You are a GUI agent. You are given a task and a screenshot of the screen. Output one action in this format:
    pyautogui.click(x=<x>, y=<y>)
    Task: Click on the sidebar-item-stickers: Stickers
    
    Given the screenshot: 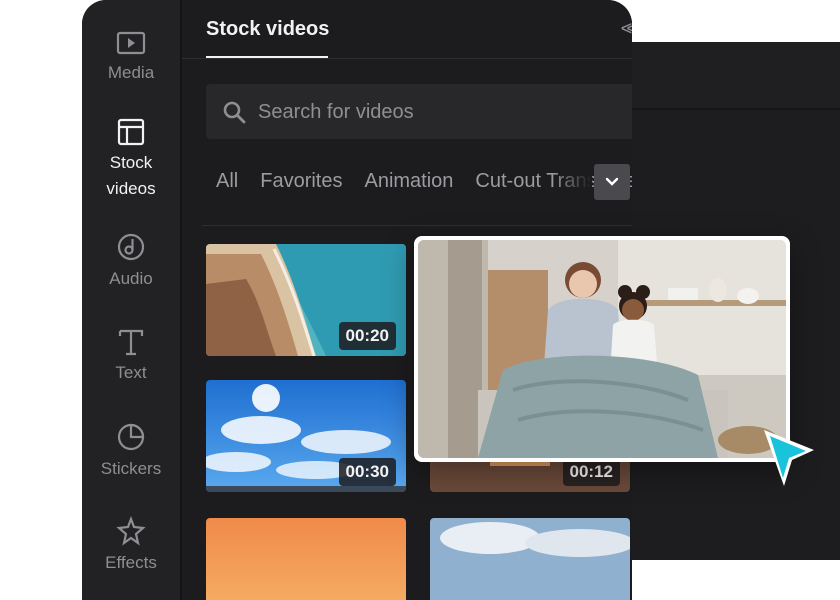 What is the action you would take?
    pyautogui.click(x=131, y=452)
    